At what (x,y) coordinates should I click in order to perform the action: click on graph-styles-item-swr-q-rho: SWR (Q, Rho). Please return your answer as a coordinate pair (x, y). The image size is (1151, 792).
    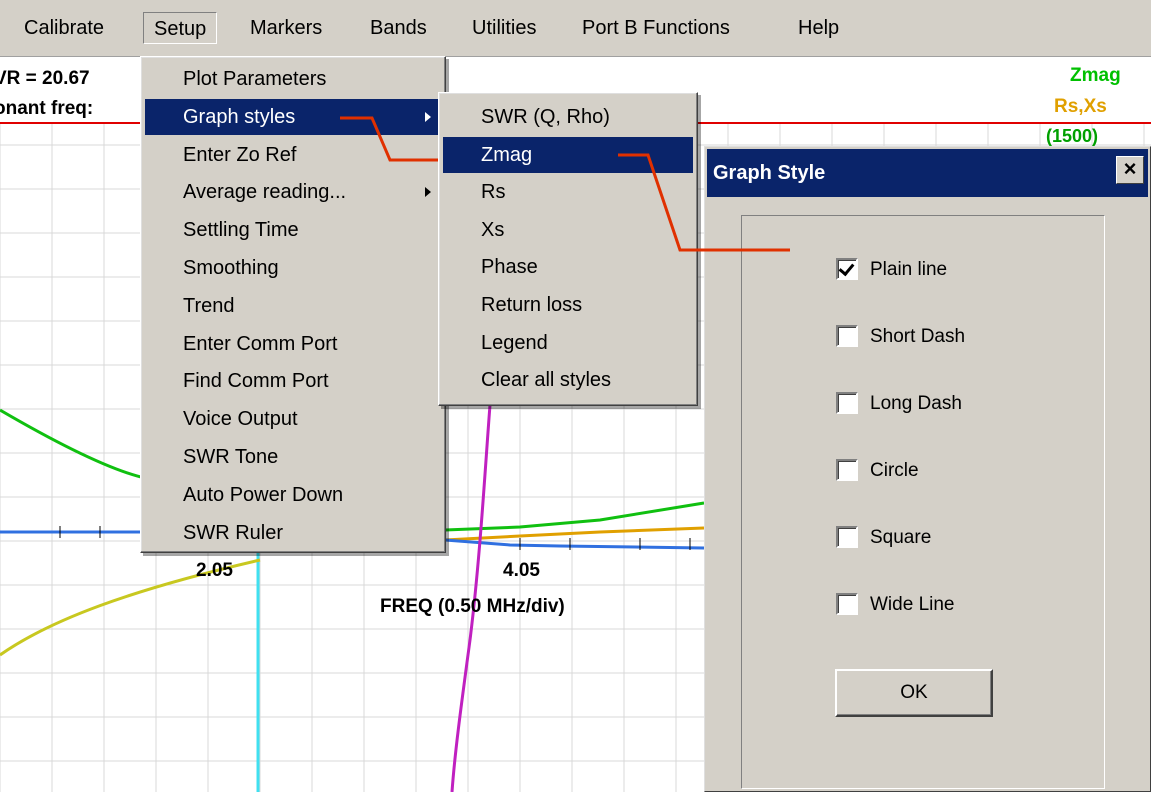
    Looking at the image, I should click on (568, 117).